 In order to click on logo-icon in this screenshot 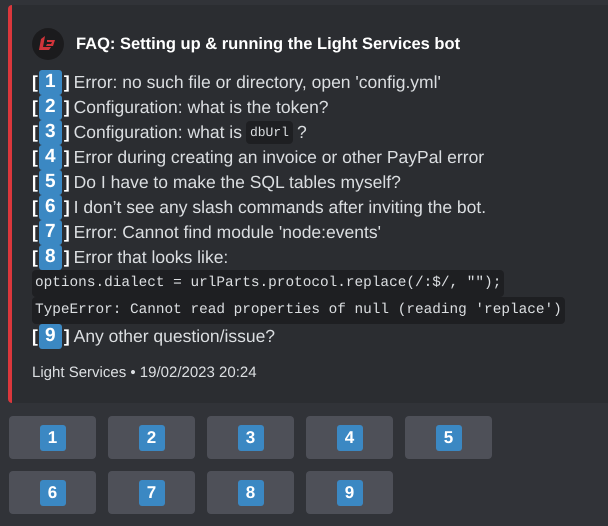, I will do `click(48, 44)`.